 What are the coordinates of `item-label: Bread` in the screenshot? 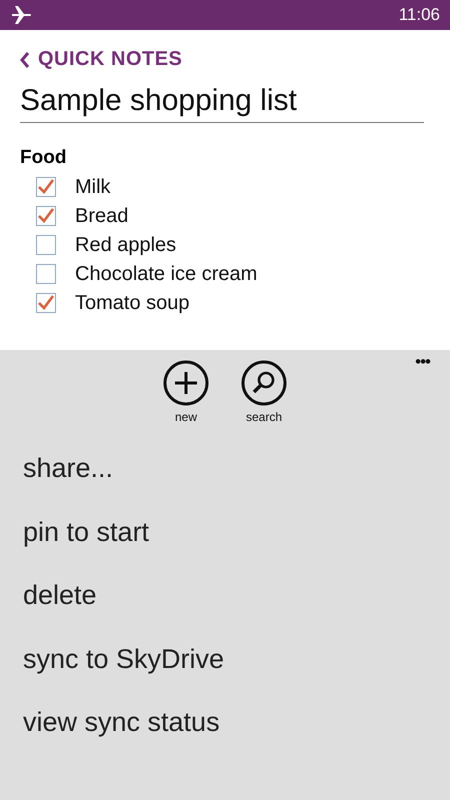 It's located at (101, 216).